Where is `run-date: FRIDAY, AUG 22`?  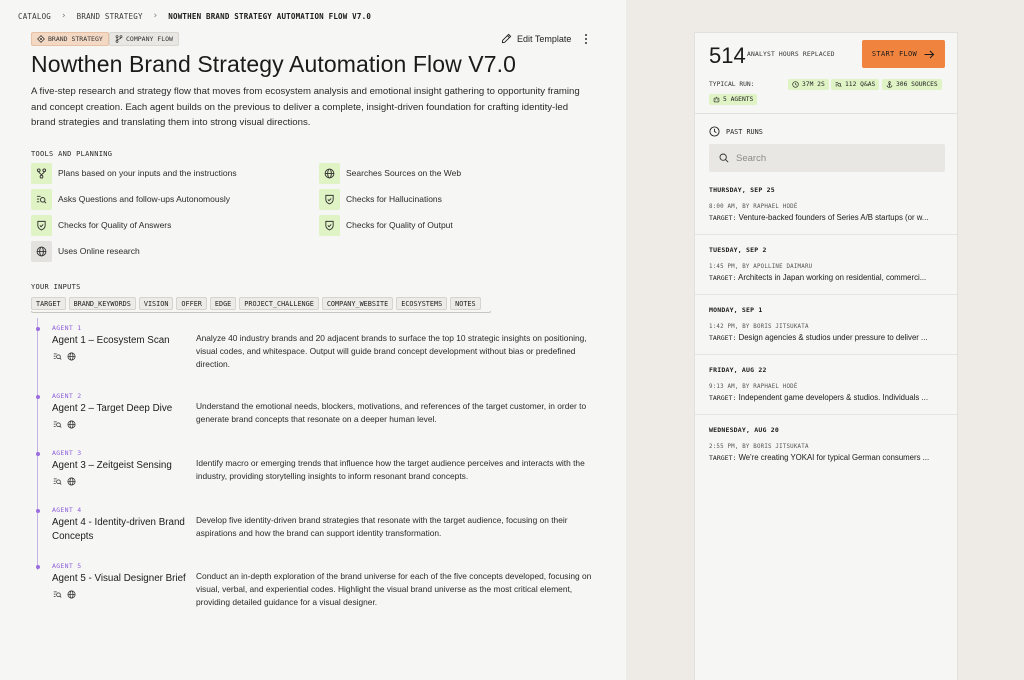
run-date: FRIDAY, AUG 22 is located at coordinates (738, 370).